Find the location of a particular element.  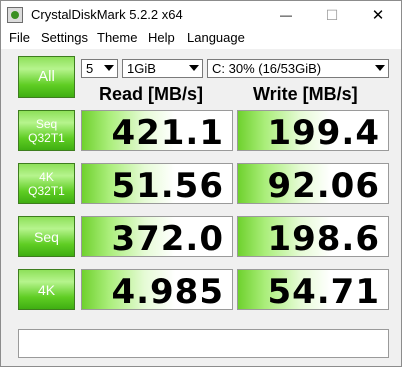

test-count-select: 5 is located at coordinates (99, 68).